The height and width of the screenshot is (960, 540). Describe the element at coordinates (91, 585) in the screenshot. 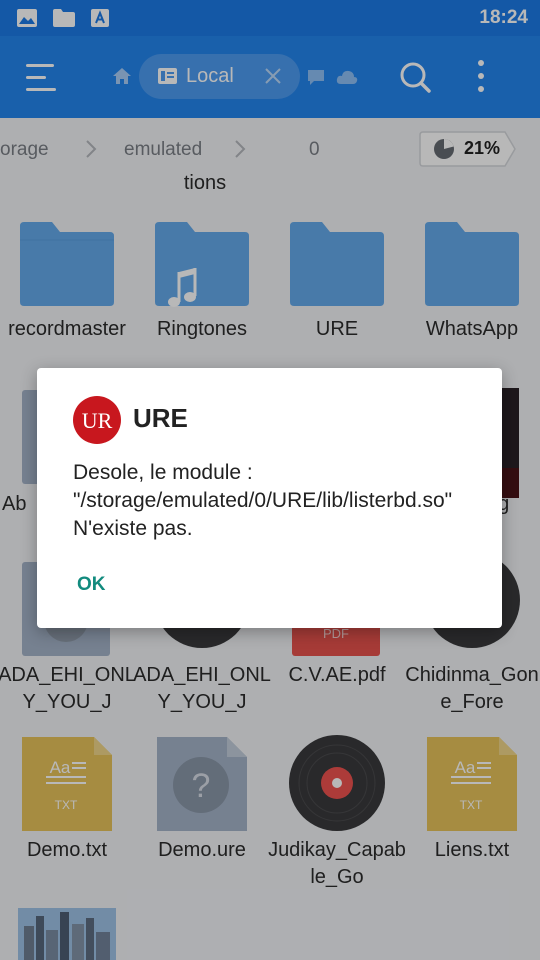

I see `ok-button: OK` at that location.